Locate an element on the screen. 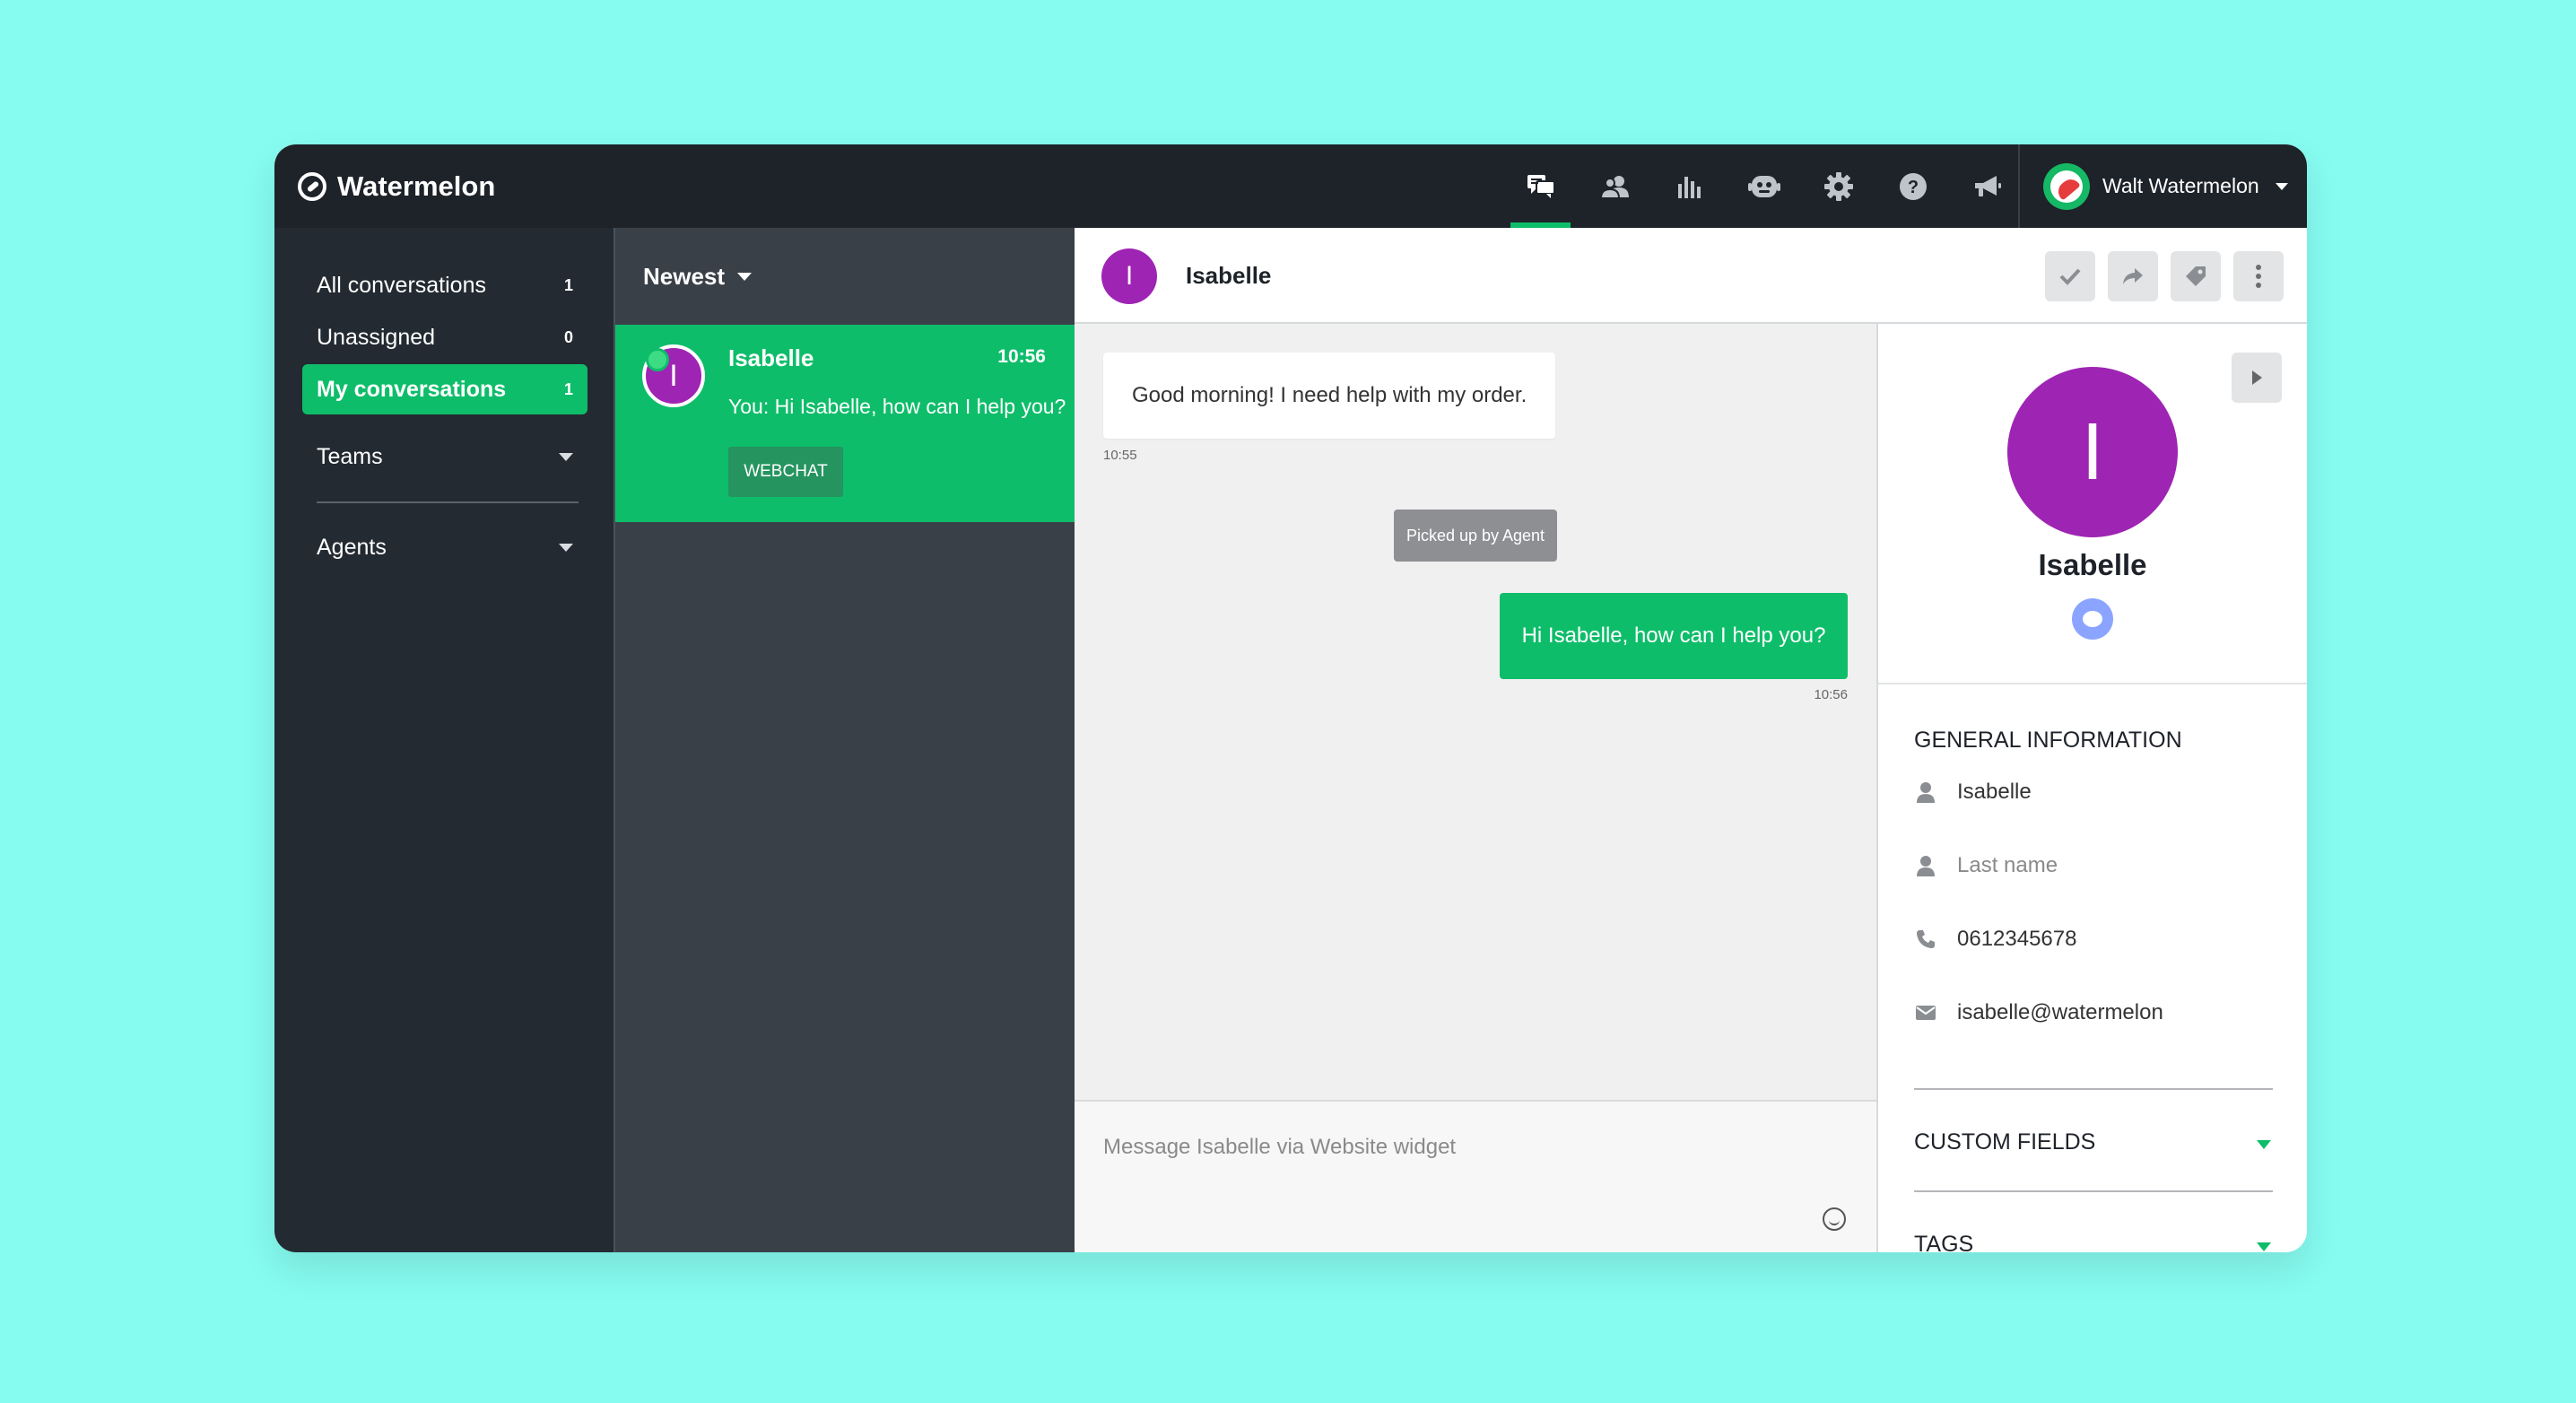 This screenshot has height=1403, width=2576. conversation-name: Isabelle is located at coordinates (771, 357).